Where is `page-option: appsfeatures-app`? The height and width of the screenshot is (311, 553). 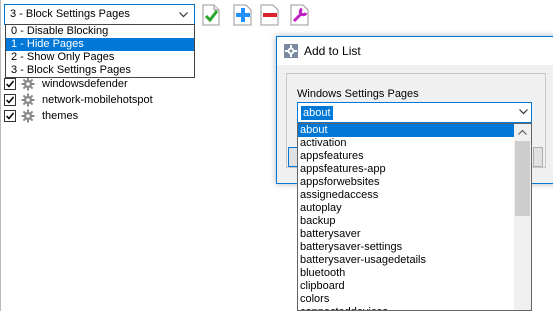 page-option: appsfeatures-app is located at coordinates (406, 169).